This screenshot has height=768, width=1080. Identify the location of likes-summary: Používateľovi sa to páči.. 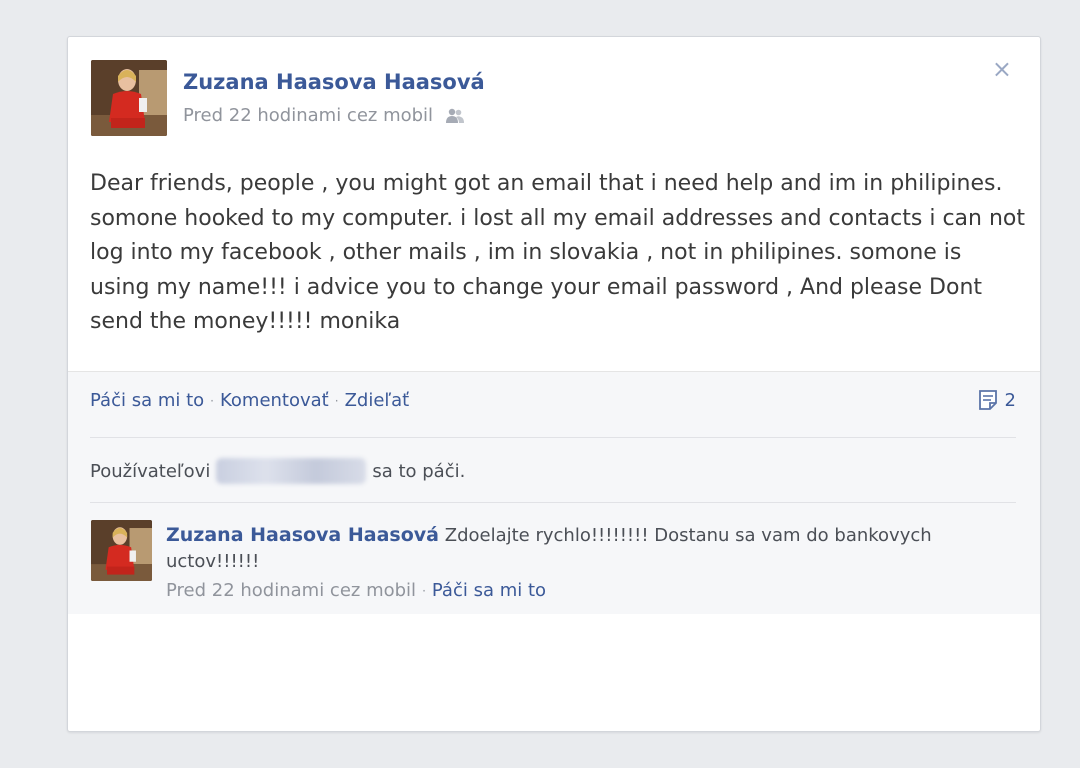
(277, 471).